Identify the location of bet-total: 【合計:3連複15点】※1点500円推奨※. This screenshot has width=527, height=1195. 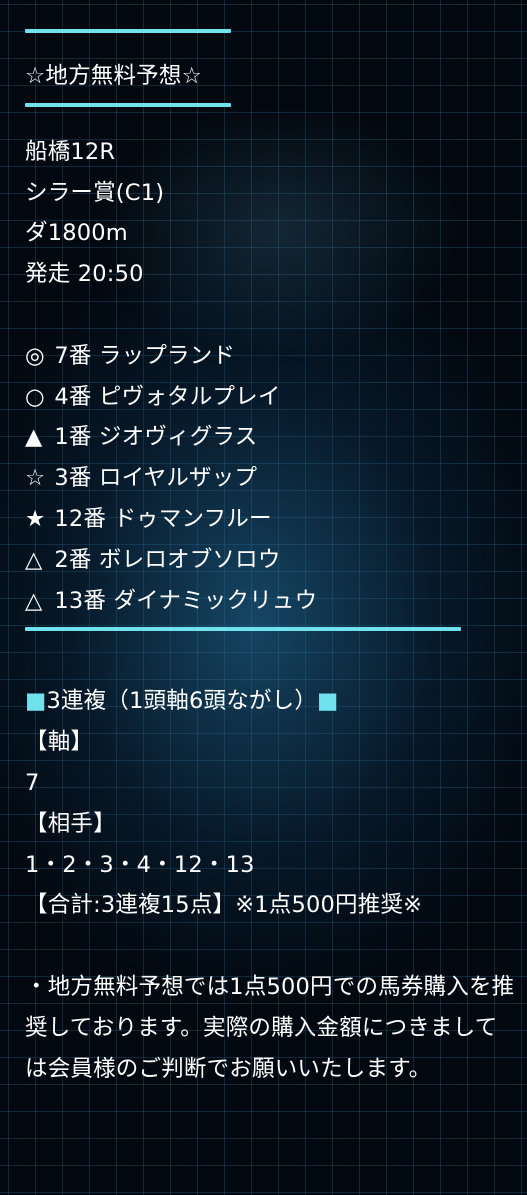
(224, 905).